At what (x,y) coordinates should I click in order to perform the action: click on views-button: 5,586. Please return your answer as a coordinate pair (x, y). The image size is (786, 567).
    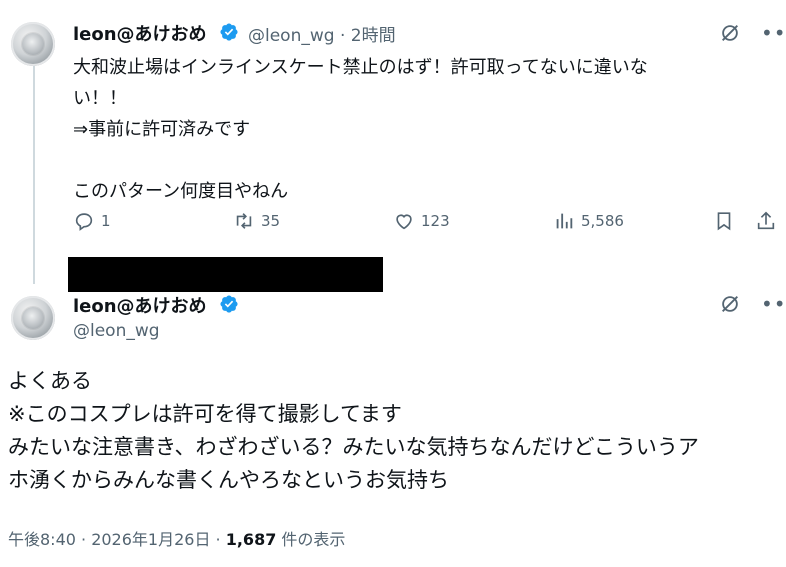
    Looking at the image, I should click on (588, 221).